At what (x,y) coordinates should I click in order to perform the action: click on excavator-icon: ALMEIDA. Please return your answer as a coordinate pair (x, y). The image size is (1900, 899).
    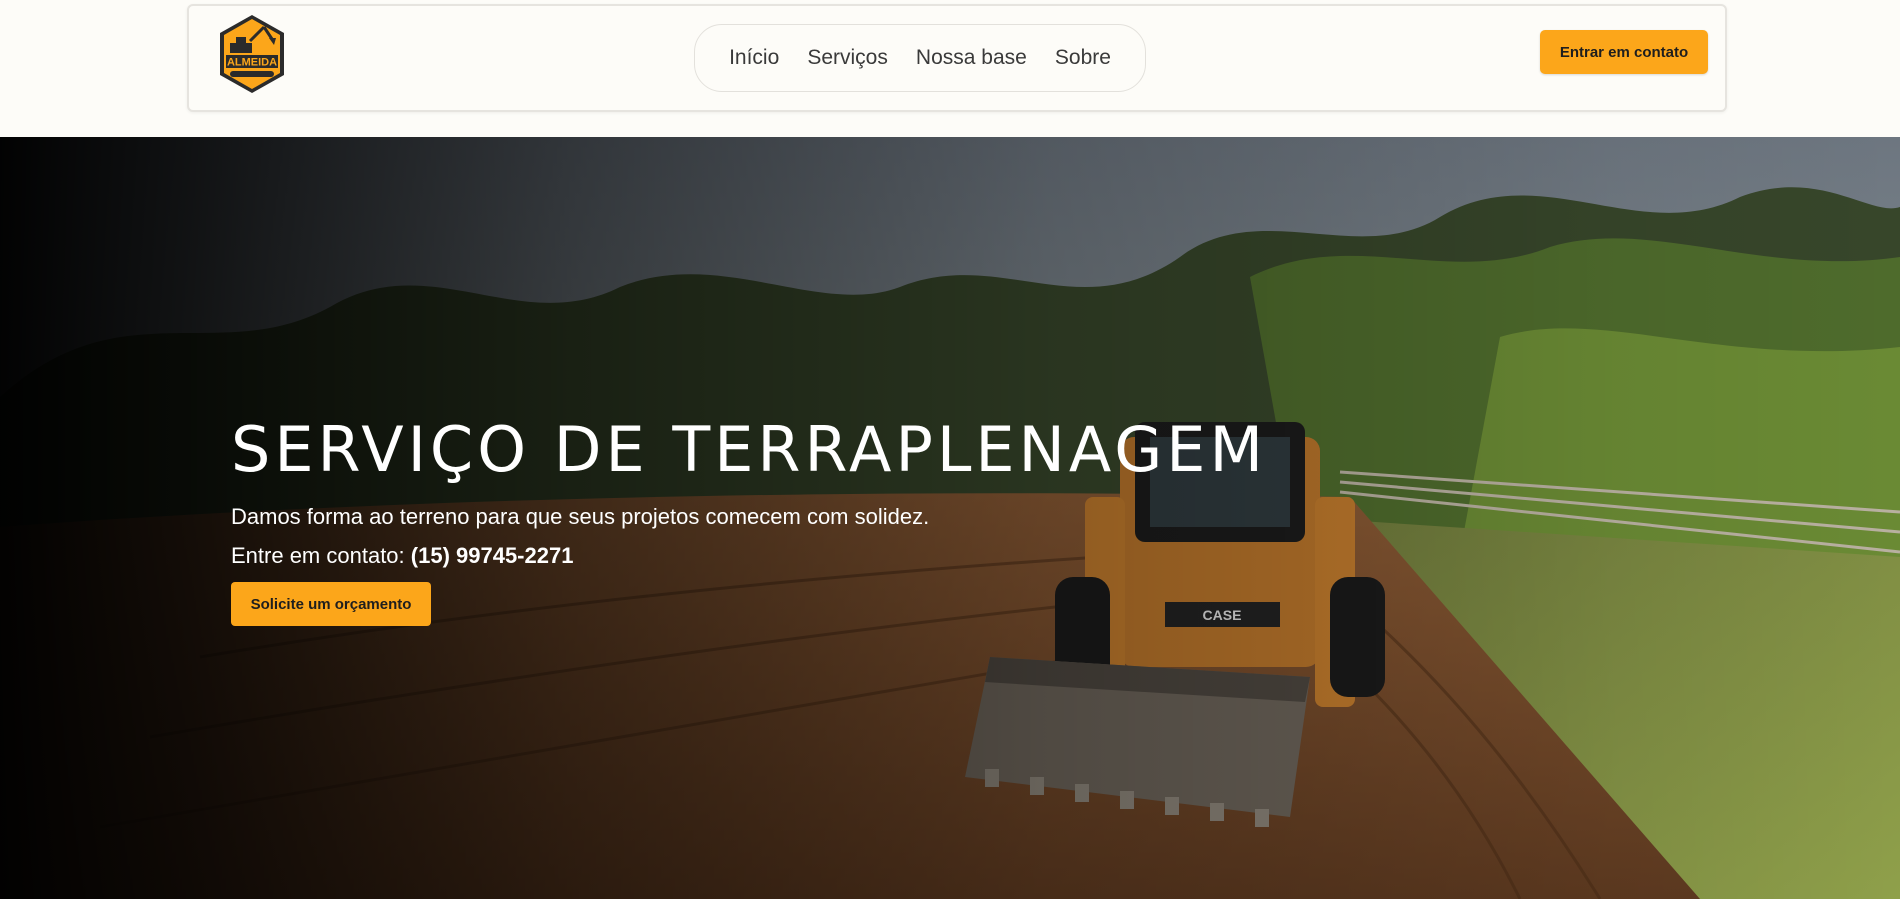
    Looking at the image, I should click on (252, 54).